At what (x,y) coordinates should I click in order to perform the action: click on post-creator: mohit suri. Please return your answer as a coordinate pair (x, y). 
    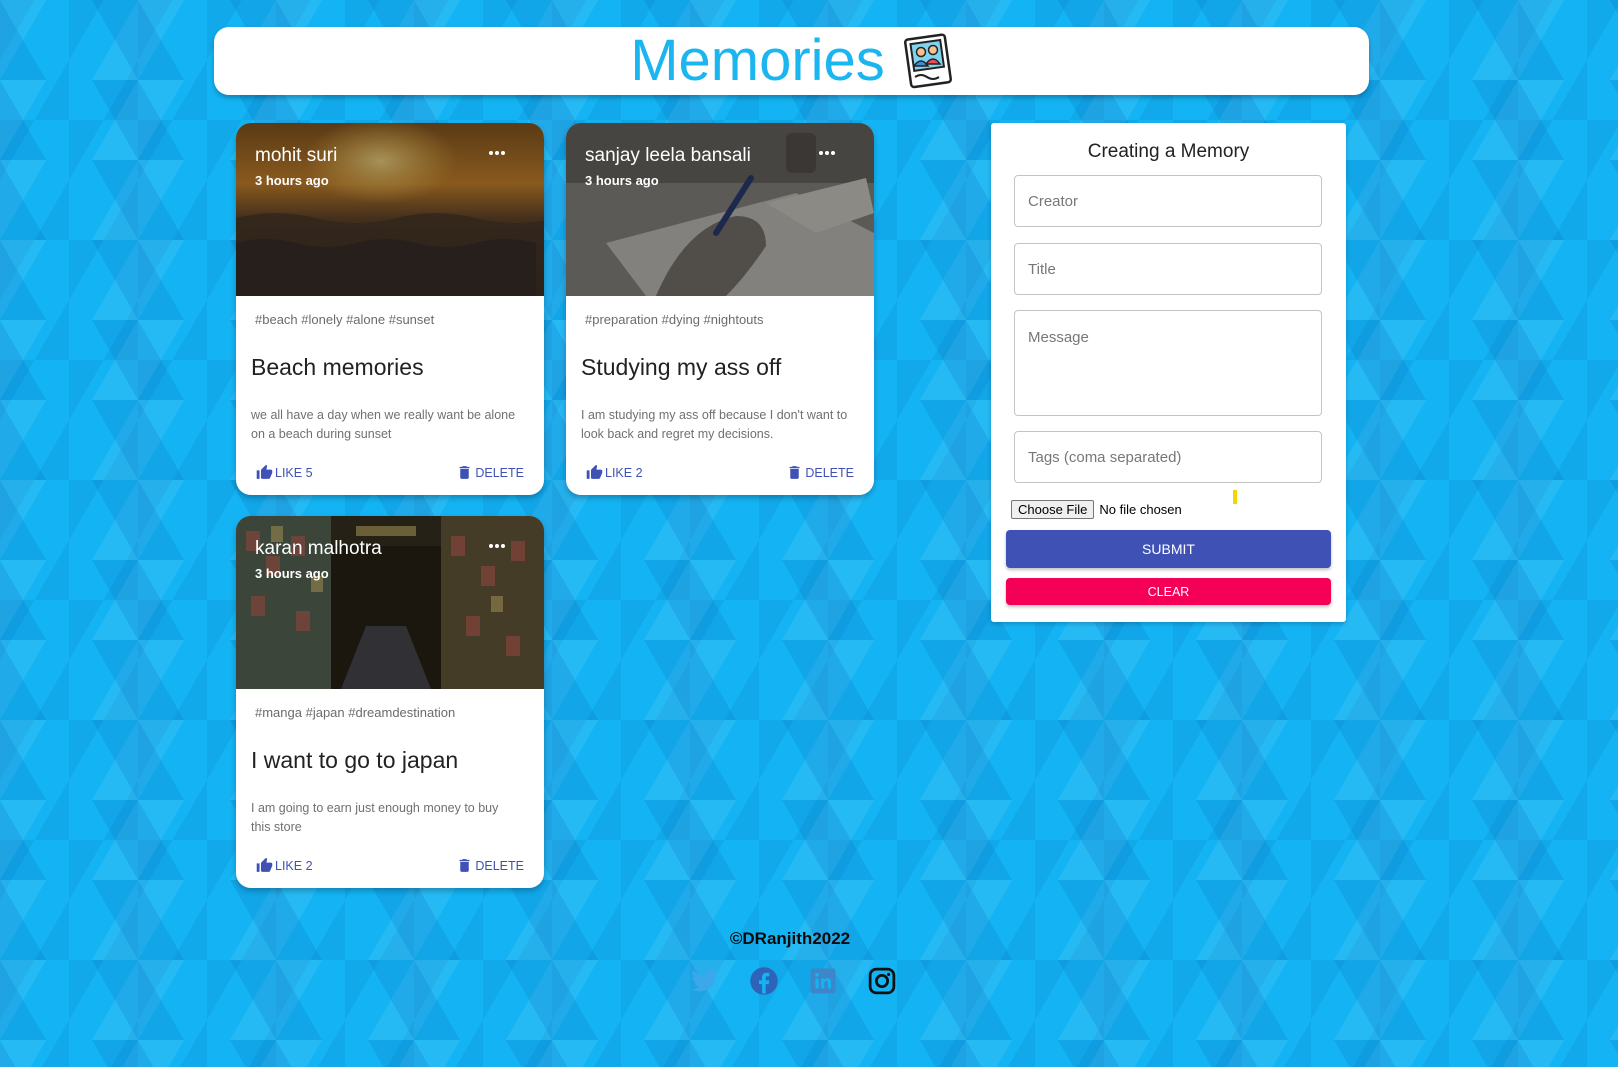
    Looking at the image, I should click on (296, 155).